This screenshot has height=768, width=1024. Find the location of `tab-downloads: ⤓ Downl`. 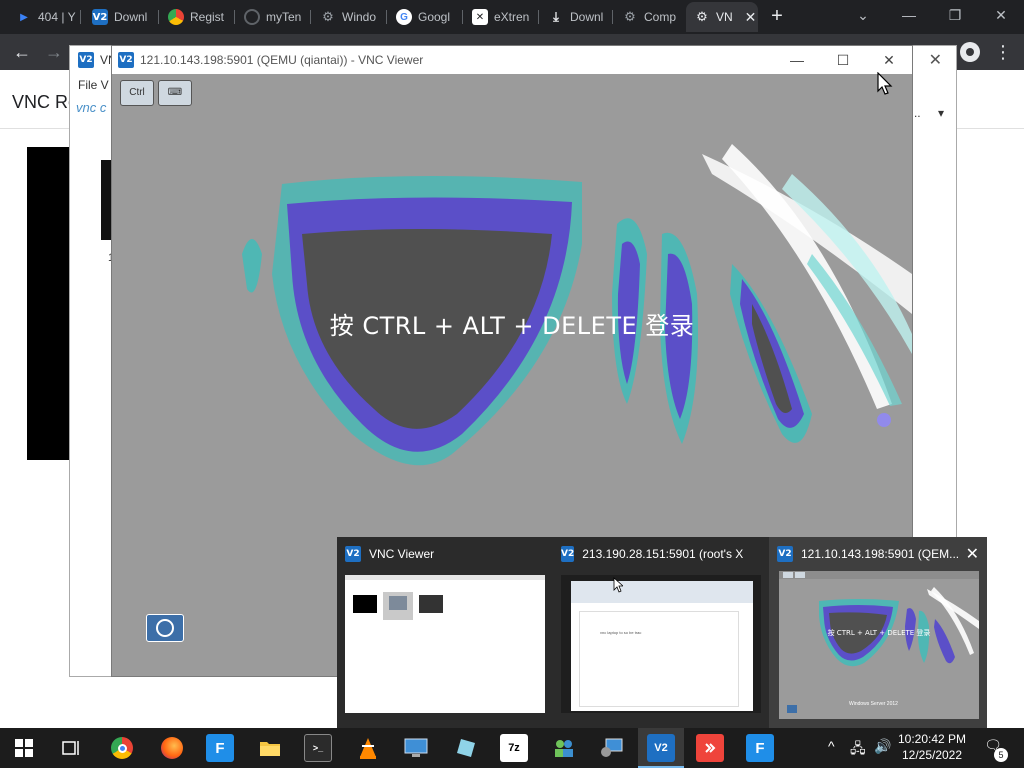

tab-downloads: ⤓ Downl is located at coordinates (576, 17).